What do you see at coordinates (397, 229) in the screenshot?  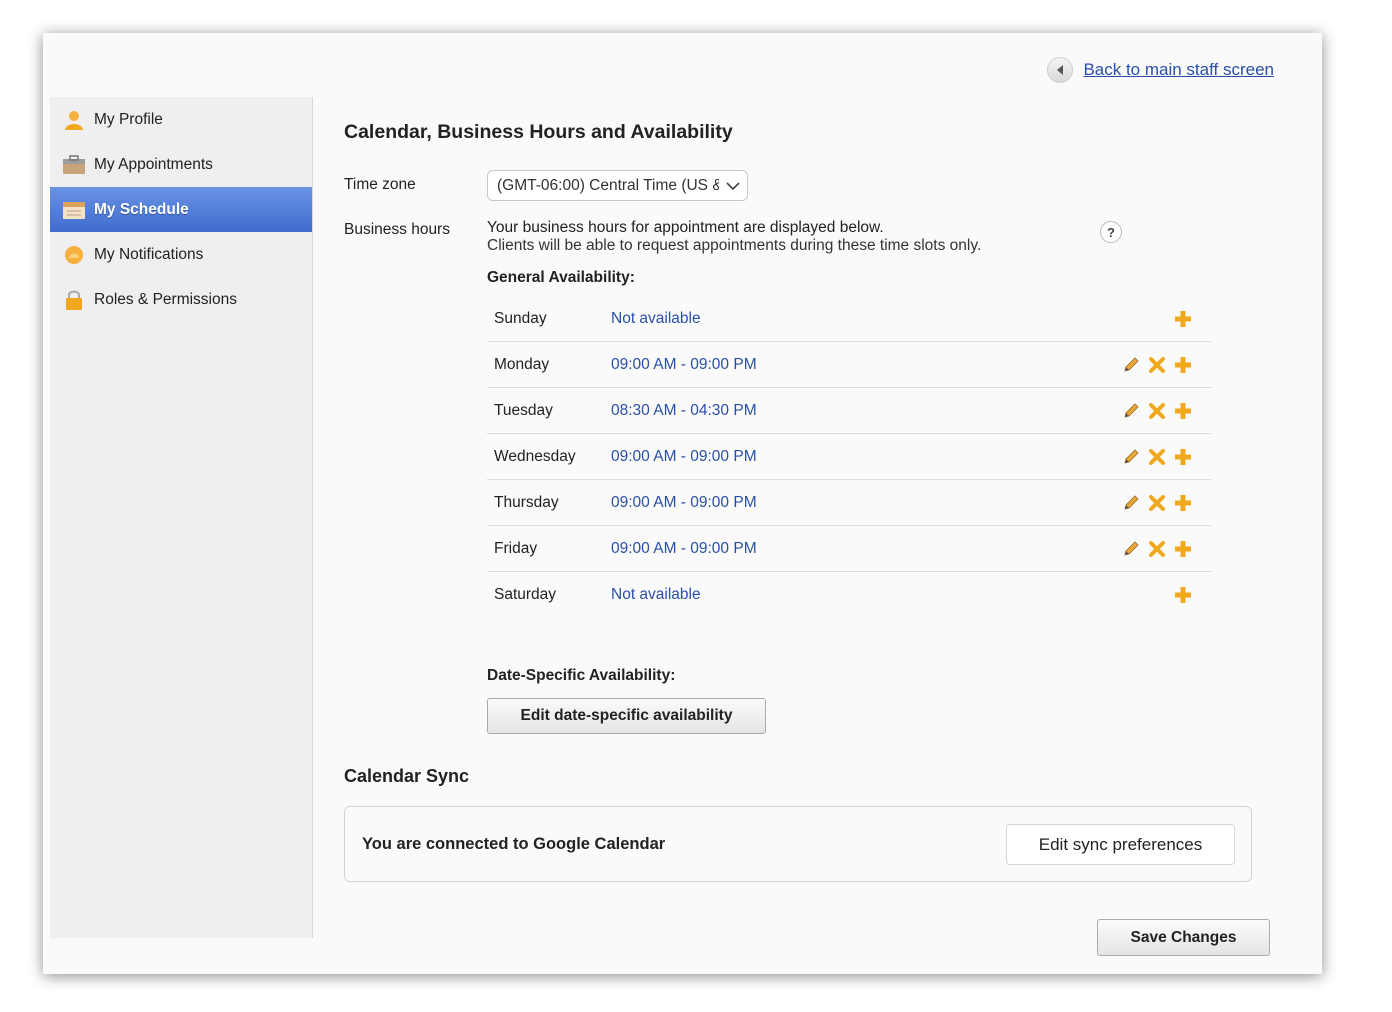 I see `business-hours-label: Business hours` at bounding box center [397, 229].